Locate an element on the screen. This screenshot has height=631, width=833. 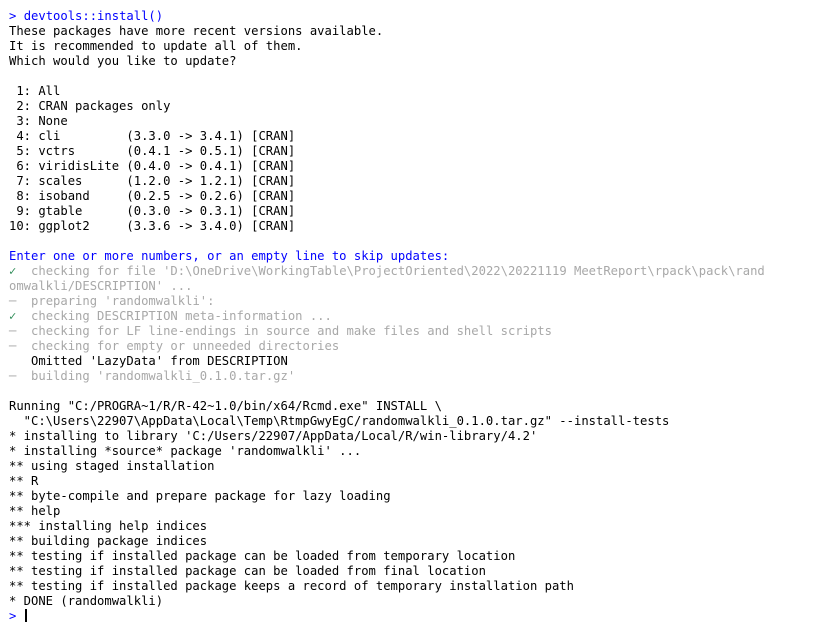
input-line: > is located at coordinates (421, 616).